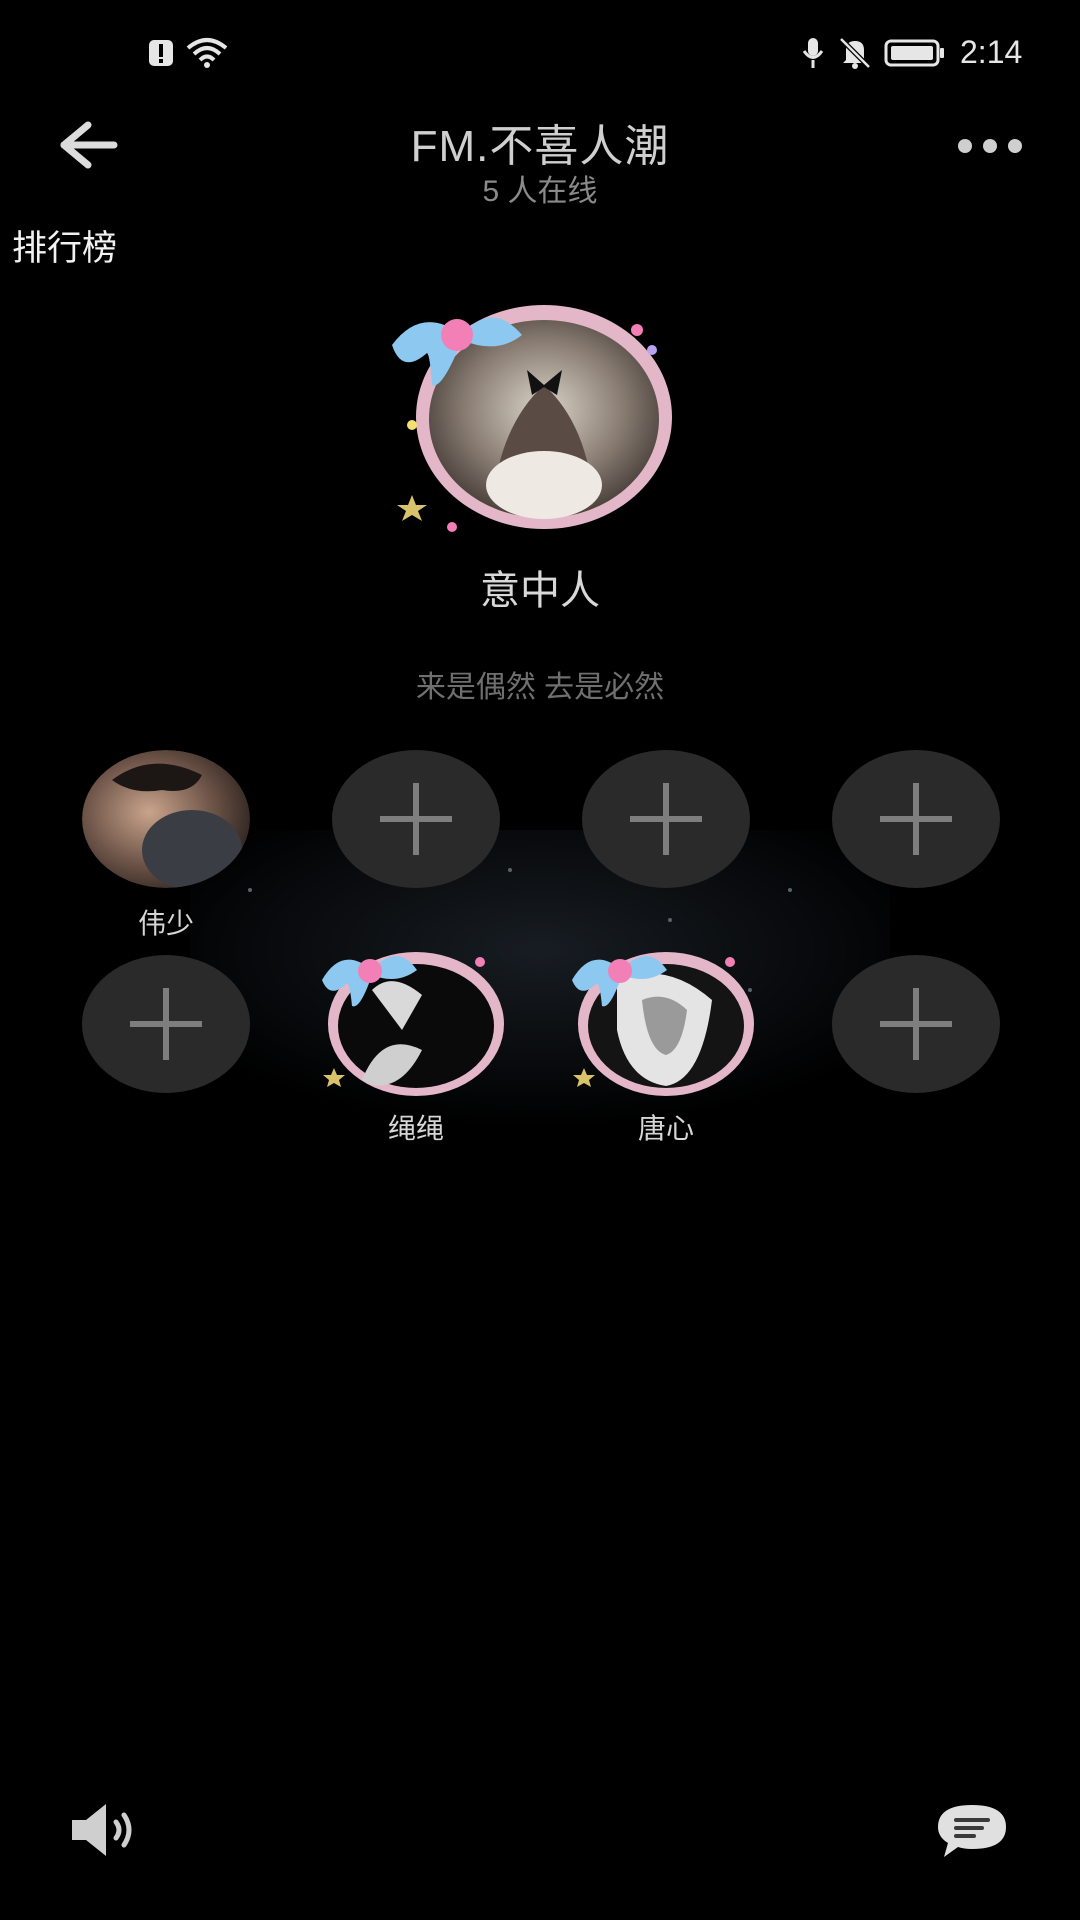 This screenshot has height=1920, width=1080. Describe the element at coordinates (540, 687) in the screenshot. I see `room-motto: 来是偶然 去是必然` at that location.